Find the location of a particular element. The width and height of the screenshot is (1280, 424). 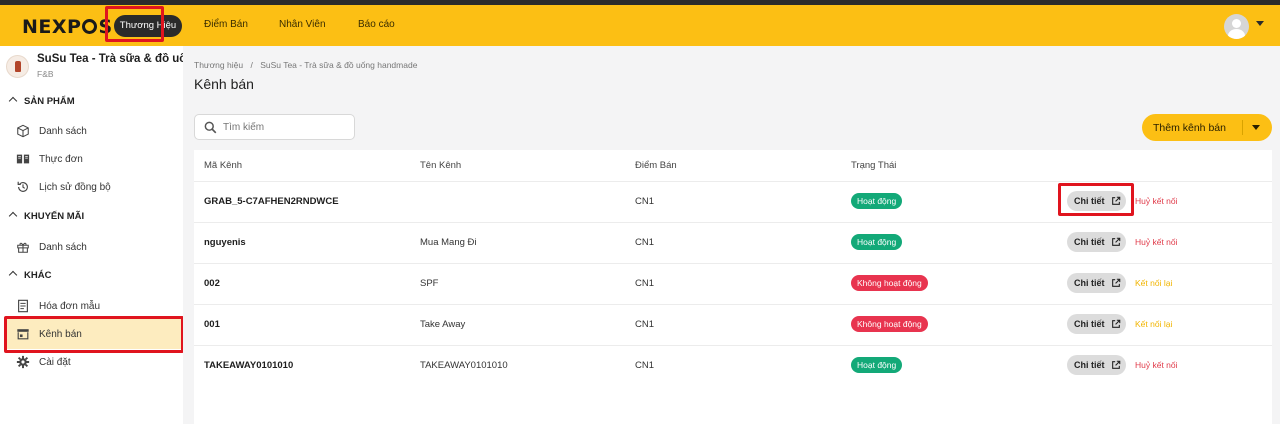

cube-icon is located at coordinates (23, 131).